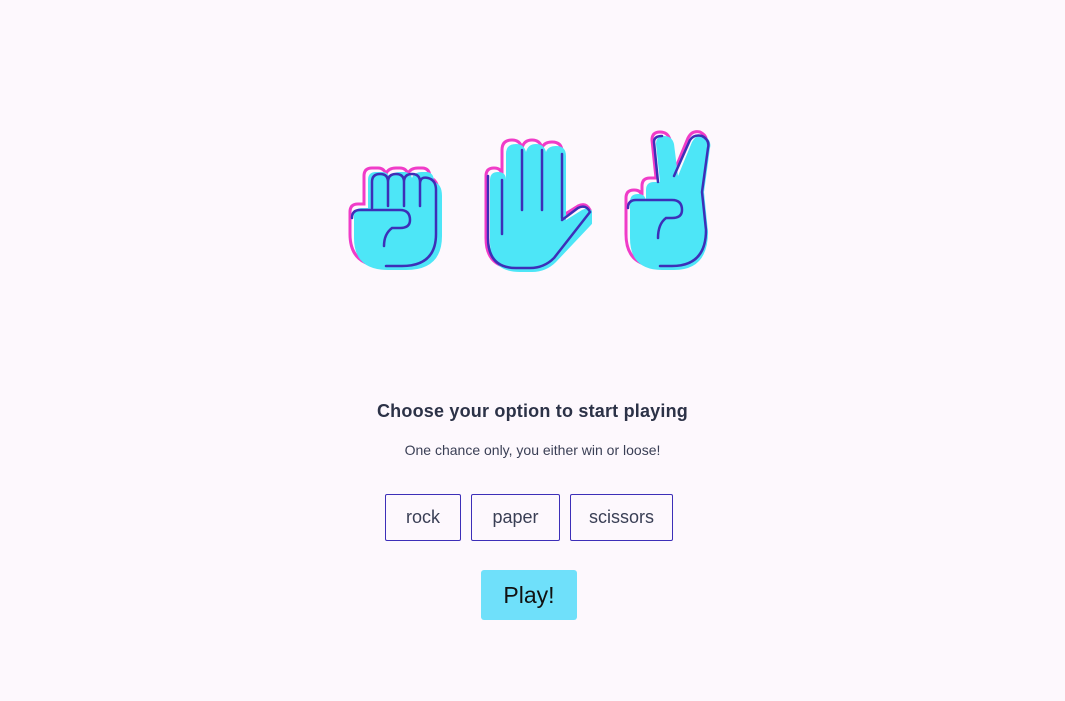  I want to click on play-button: Play!, so click(529, 595).